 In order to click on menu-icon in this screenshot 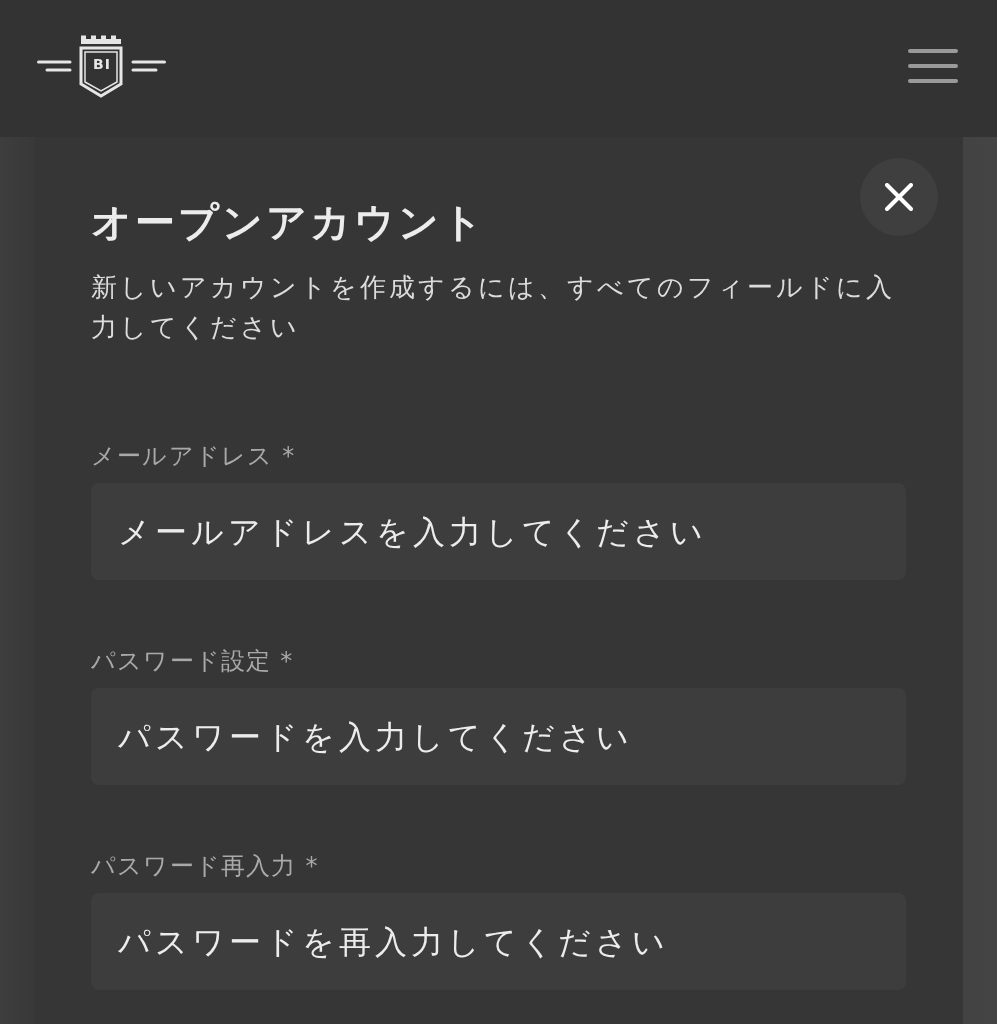, I will do `click(933, 65)`.